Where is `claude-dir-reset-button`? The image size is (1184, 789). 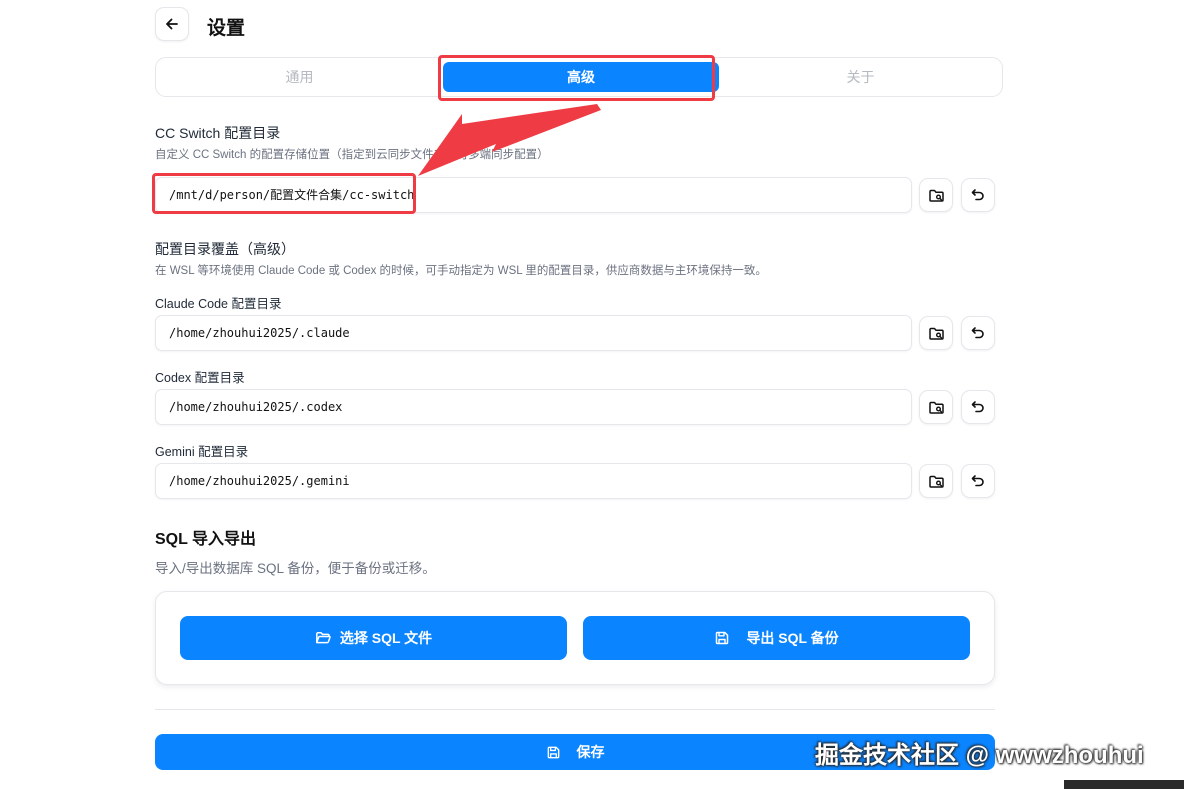 claude-dir-reset-button is located at coordinates (978, 333).